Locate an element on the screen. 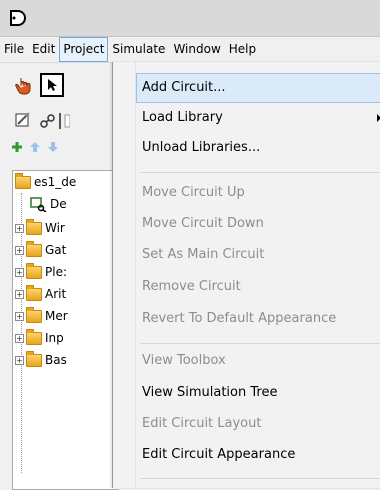 This screenshot has width=380, height=490. arrow-down-icon is located at coordinates (53, 147).